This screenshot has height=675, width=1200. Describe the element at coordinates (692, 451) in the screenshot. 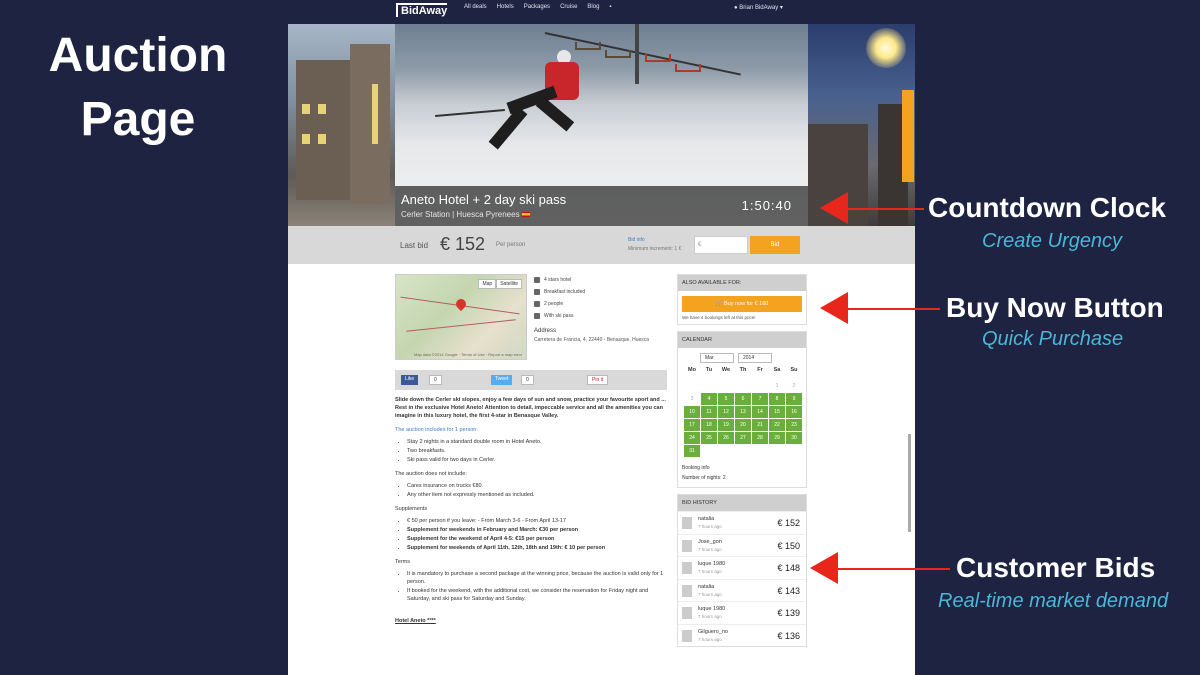

I see `calendar-day: 31` at that location.